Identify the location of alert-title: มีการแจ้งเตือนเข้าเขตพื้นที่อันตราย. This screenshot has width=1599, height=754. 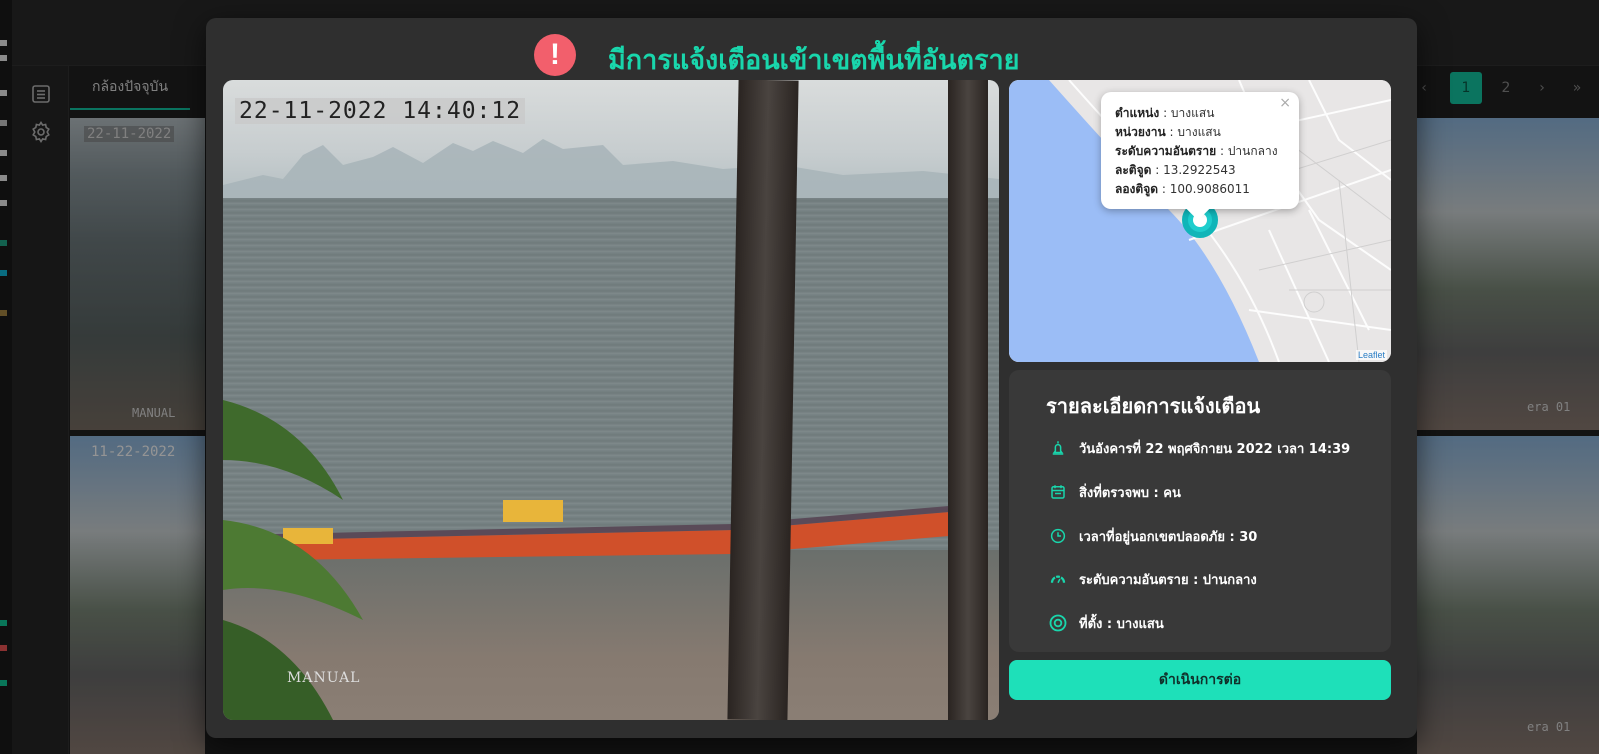
(814, 60).